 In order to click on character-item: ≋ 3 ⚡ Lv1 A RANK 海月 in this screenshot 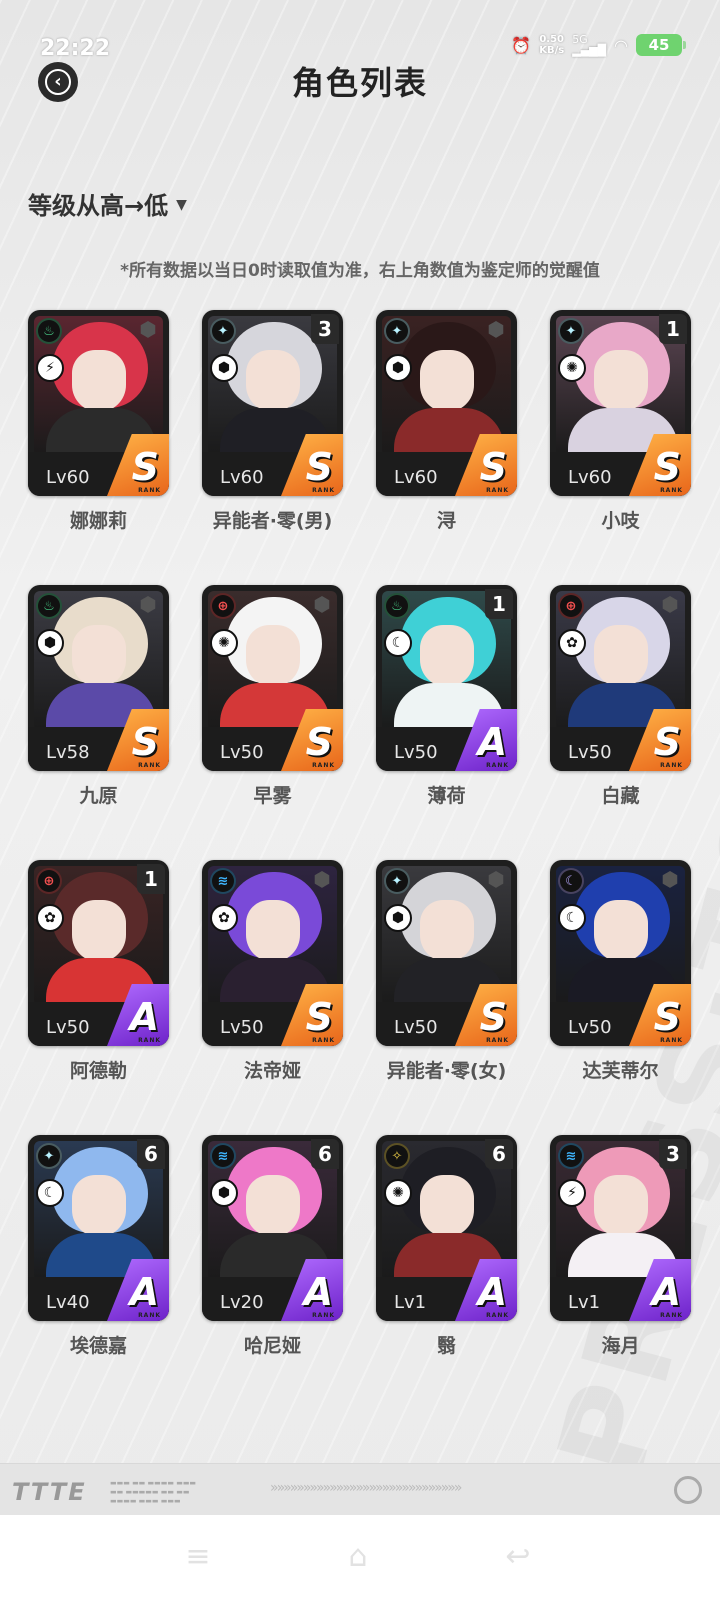, I will do `click(620, 1246)`.